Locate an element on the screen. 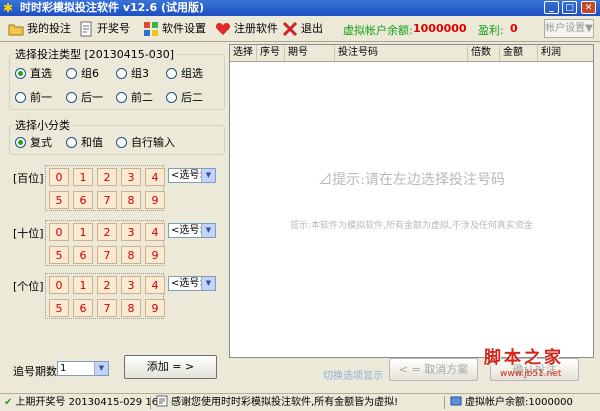 The width and height of the screenshot is (600, 411). radio-group-select: 组选 is located at coordinates (184, 73).